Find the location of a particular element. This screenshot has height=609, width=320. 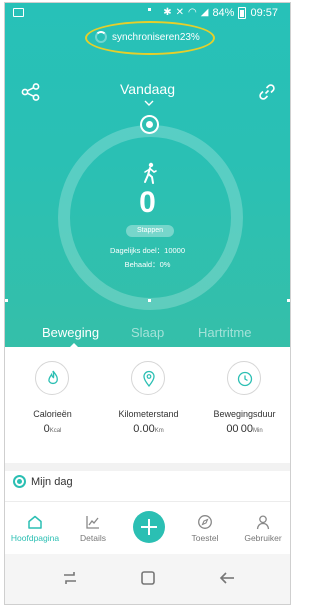

walking-icon is located at coordinates (150, 173).